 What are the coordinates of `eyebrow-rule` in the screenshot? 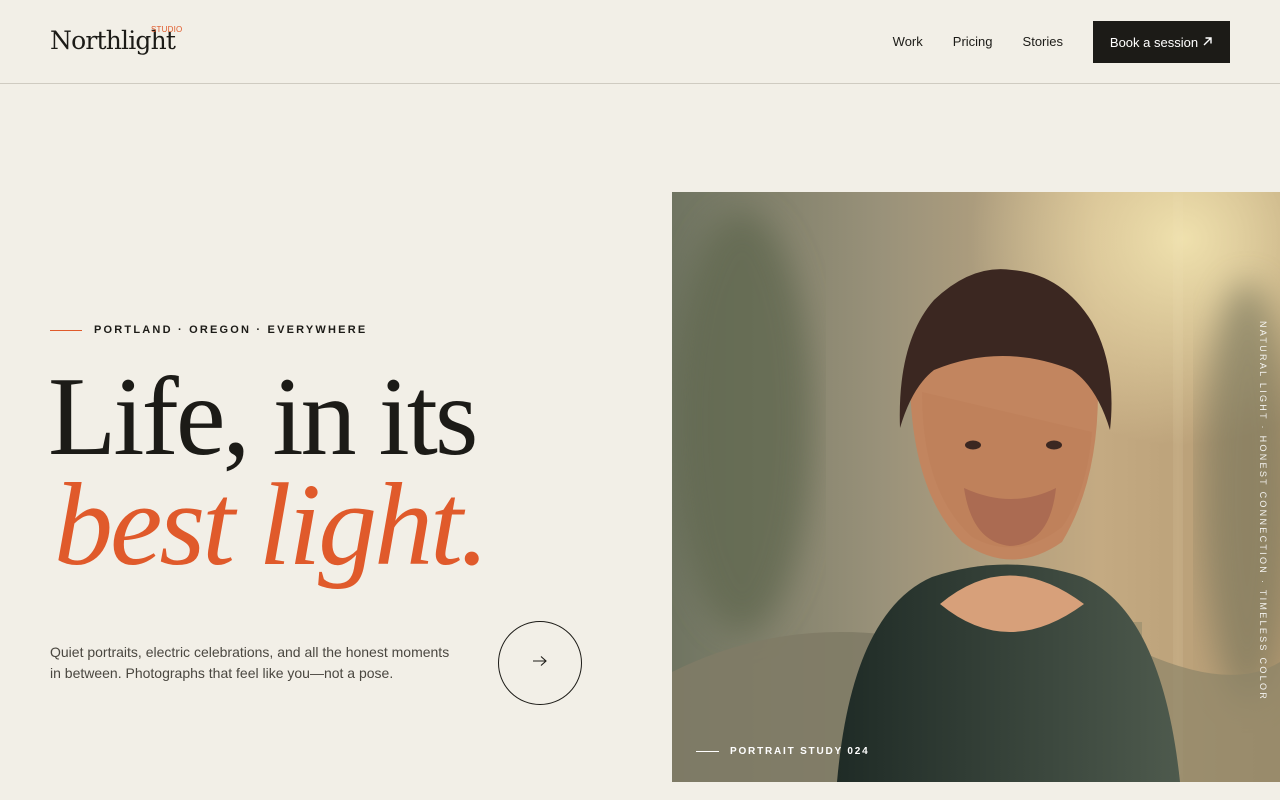 It's located at (66, 330).